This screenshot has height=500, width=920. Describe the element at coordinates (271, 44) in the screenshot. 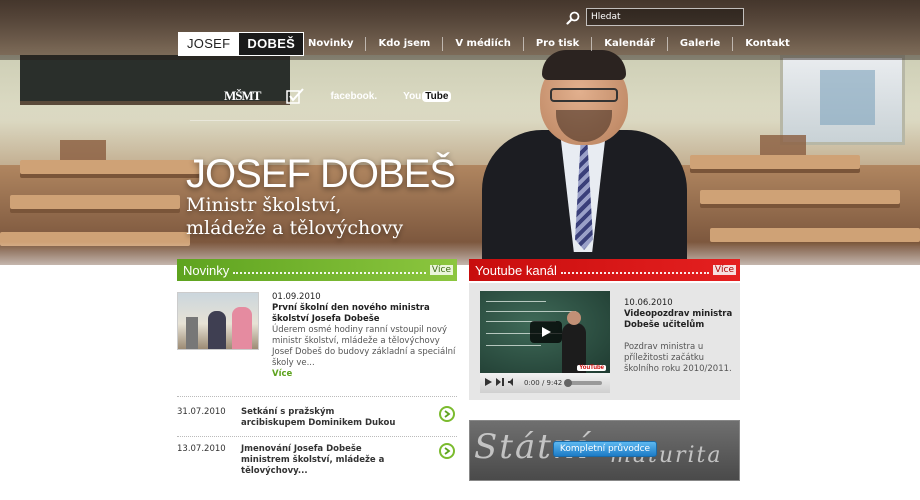

I see `logo-last-name: DOBEŠ` at that location.